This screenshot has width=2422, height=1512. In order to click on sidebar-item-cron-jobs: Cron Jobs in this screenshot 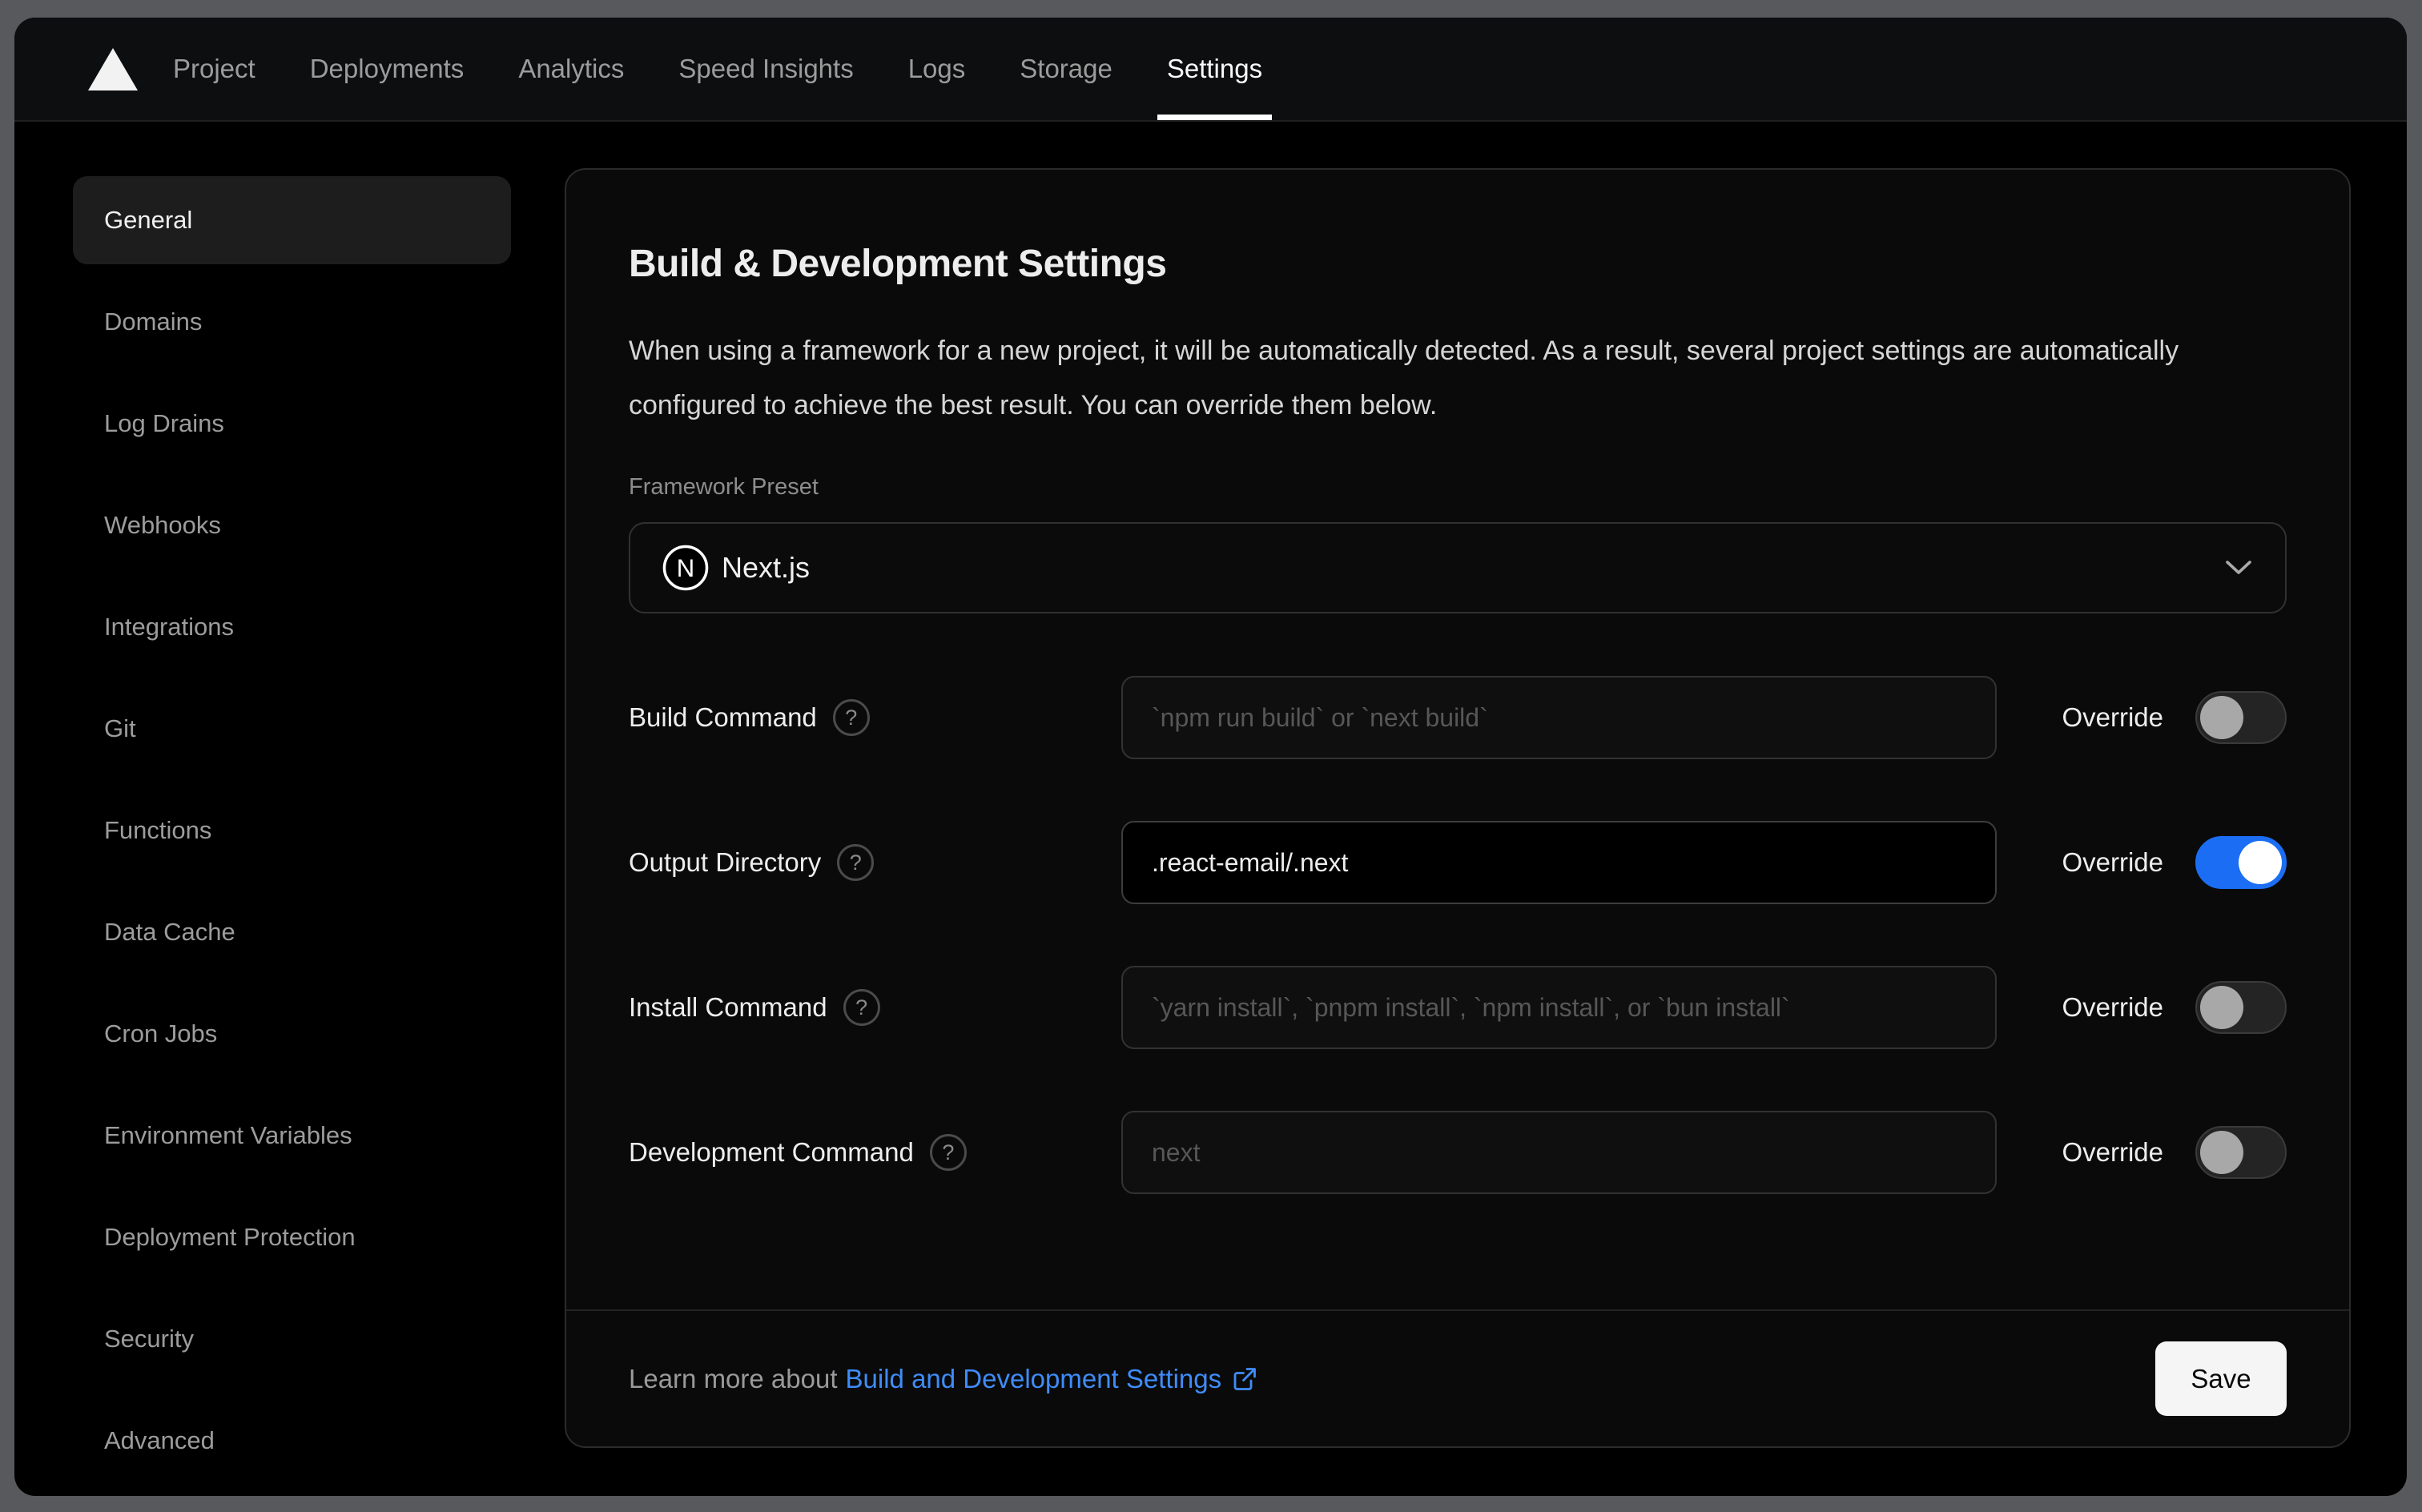, I will do `click(292, 1034)`.